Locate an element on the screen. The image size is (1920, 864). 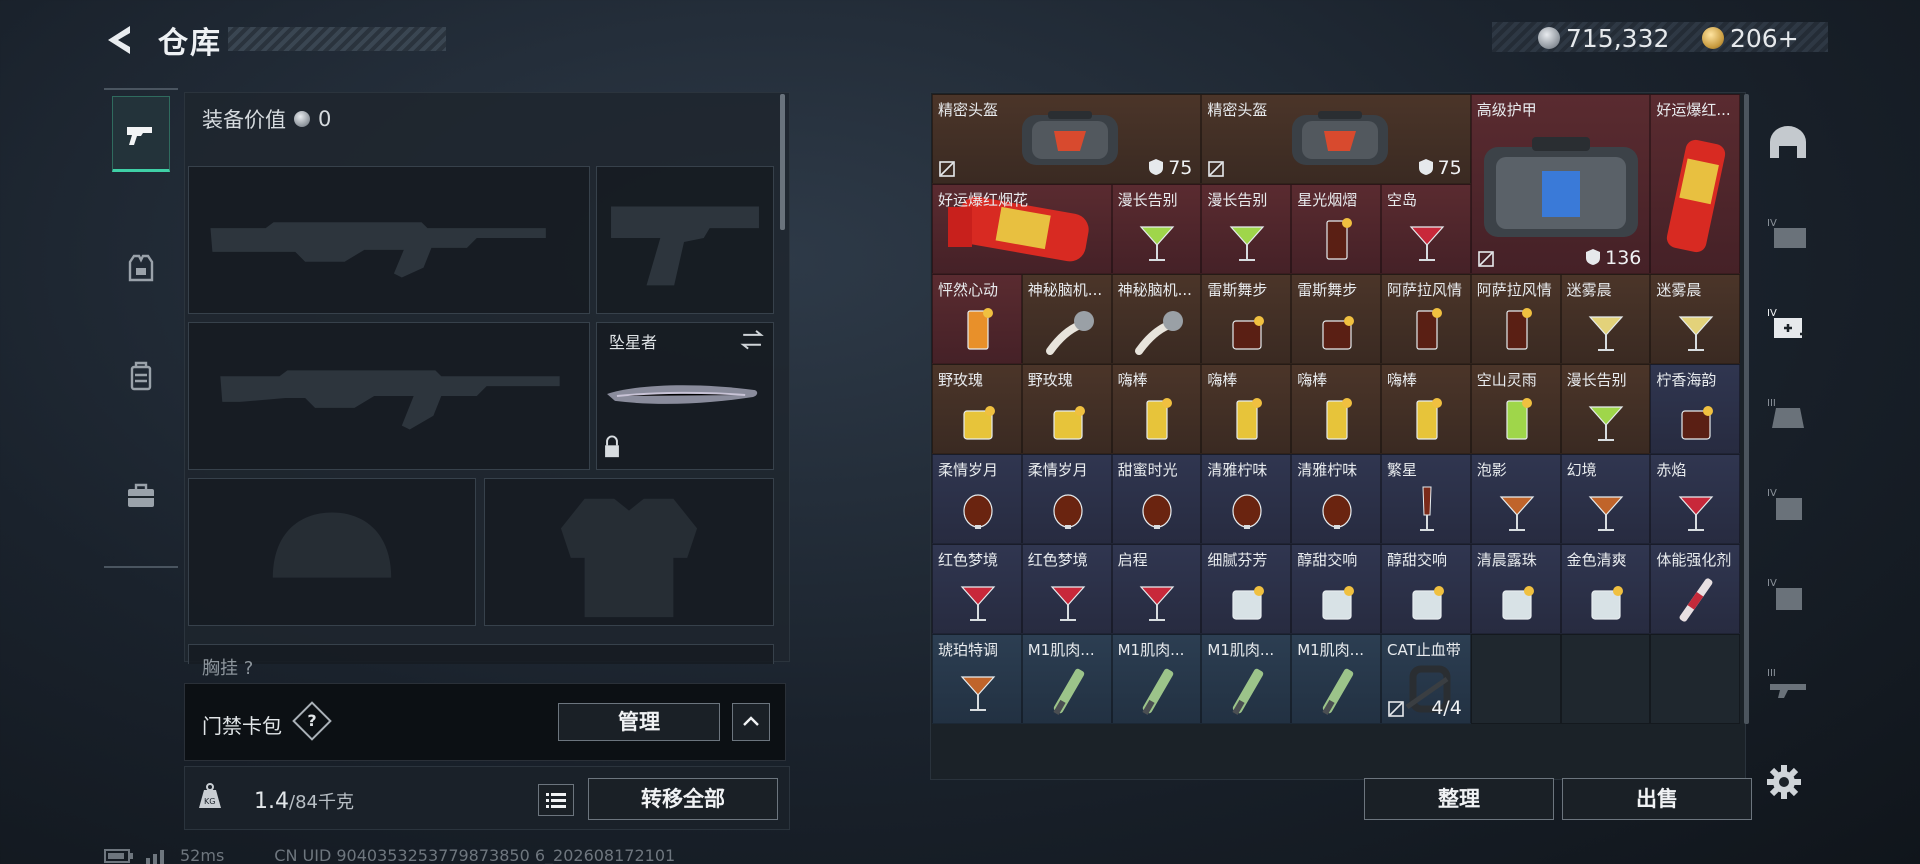
sidearm-slot is located at coordinates (685, 240).